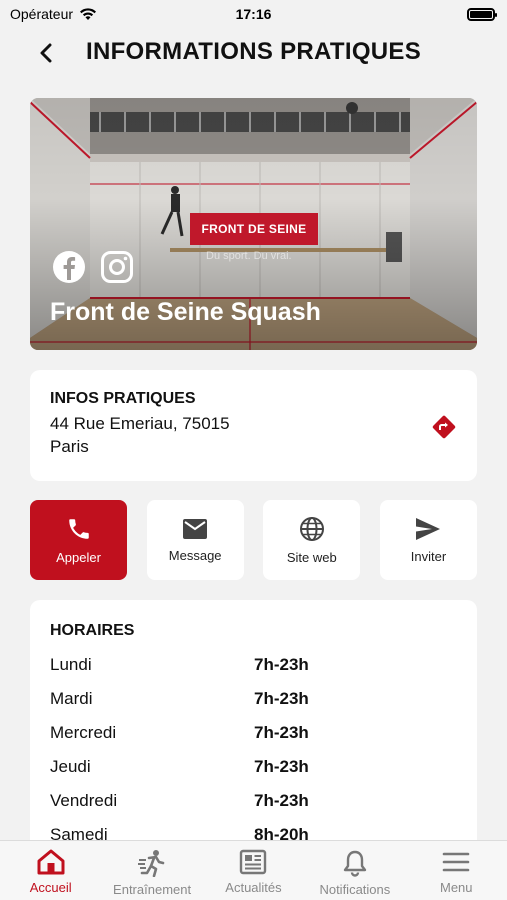  Describe the element at coordinates (428, 556) in the screenshot. I see `invite-label: Inviter` at that location.